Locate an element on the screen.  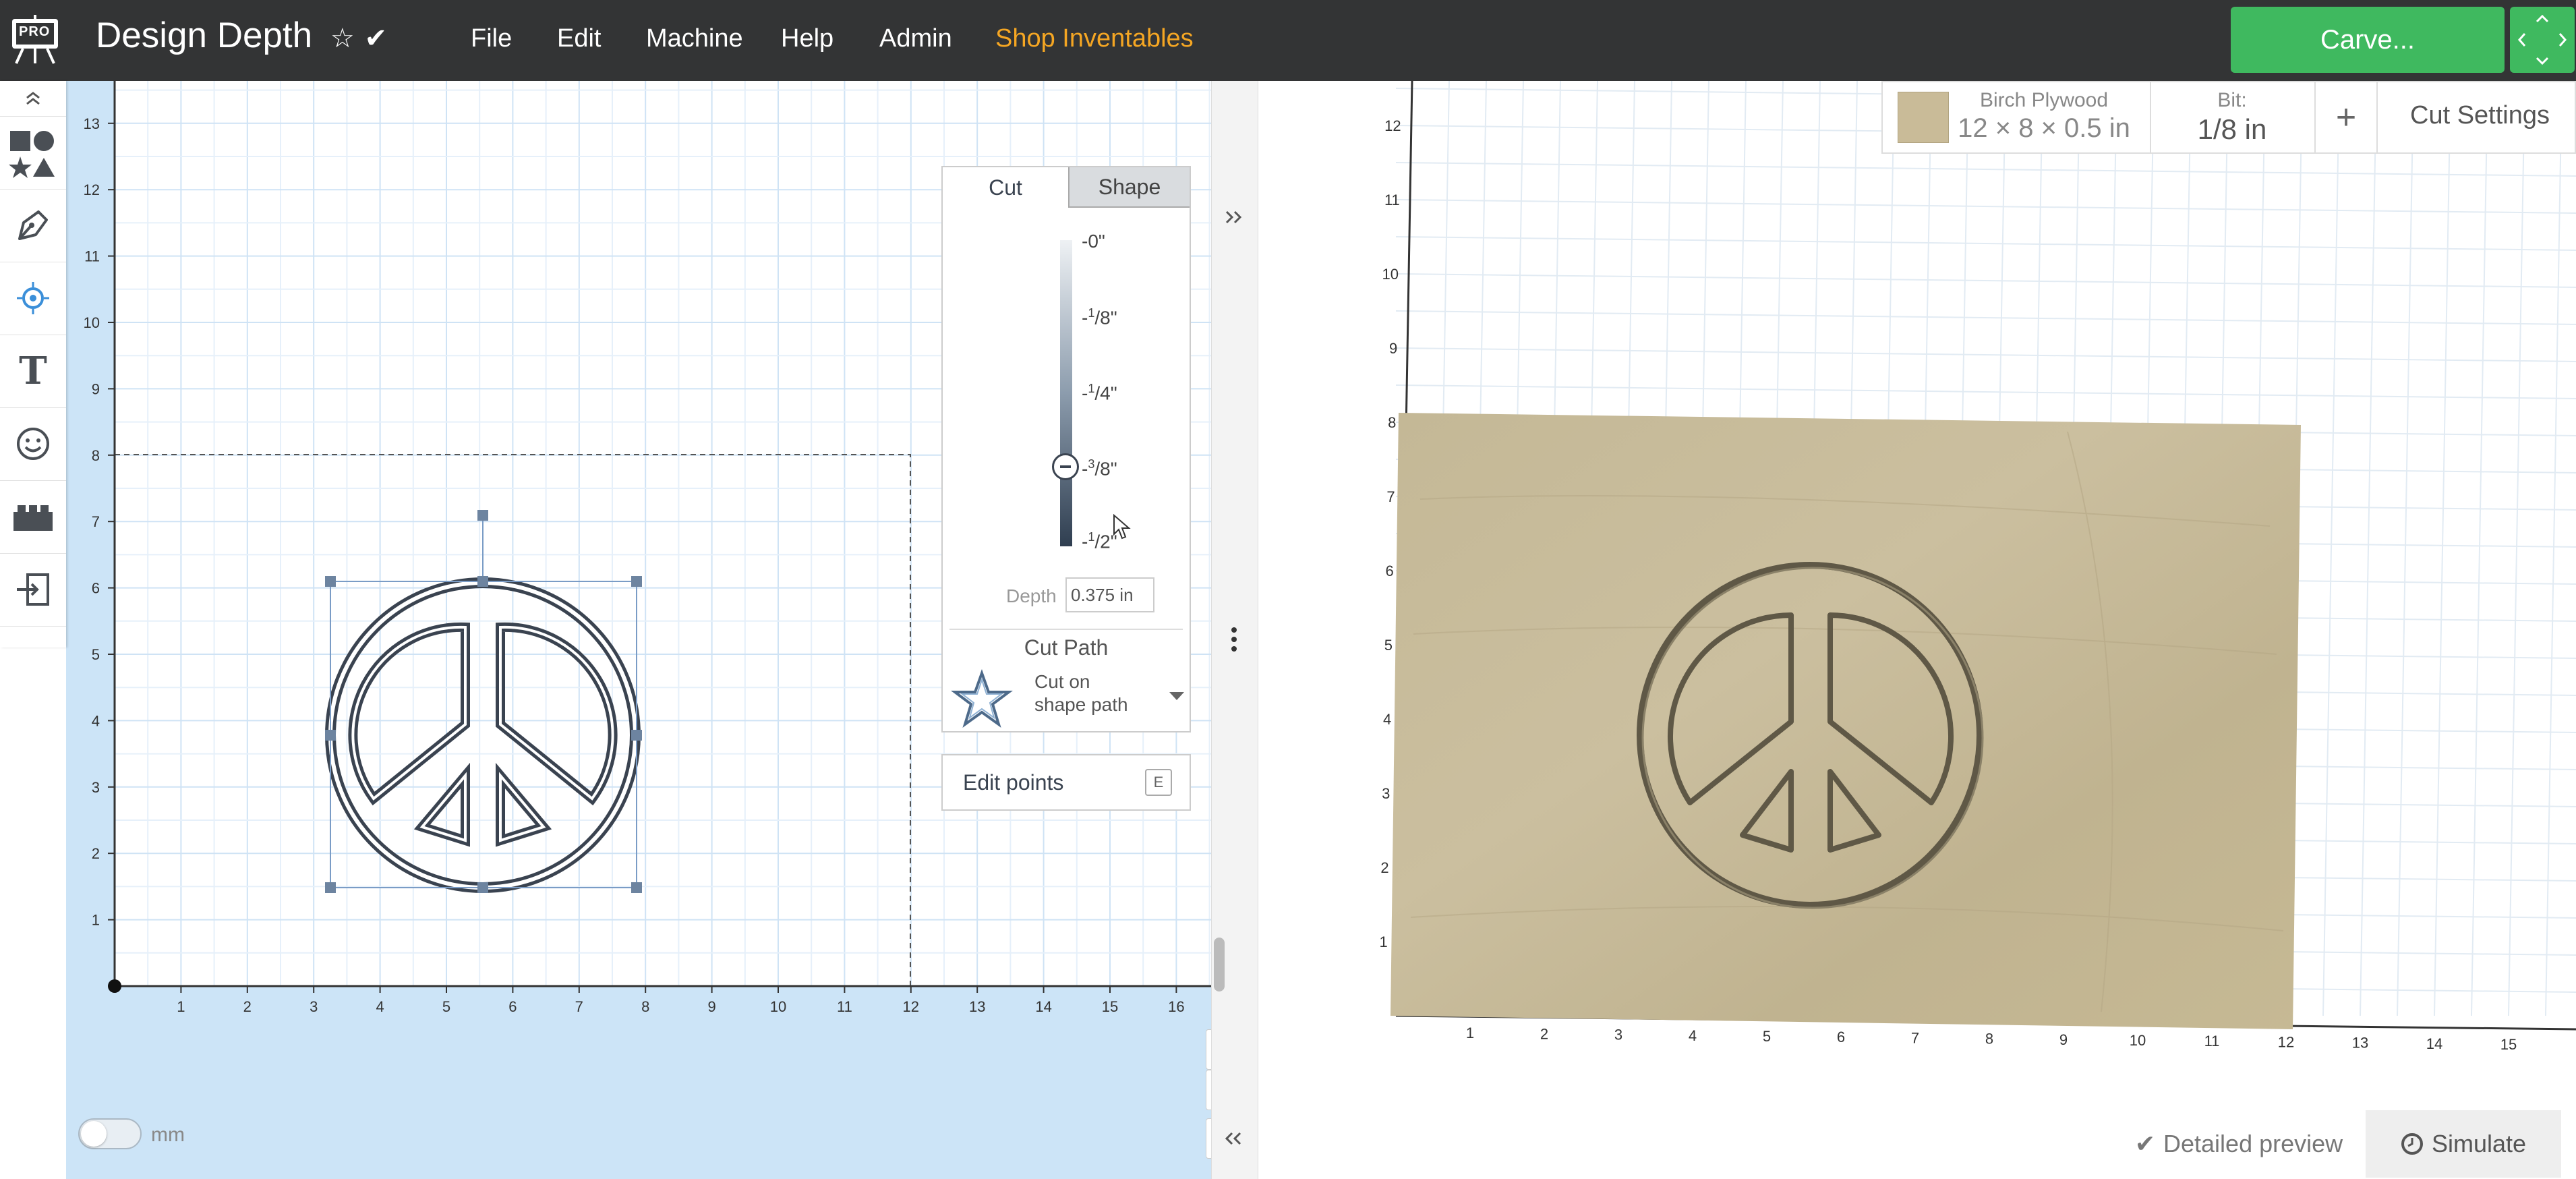
depth-slider is located at coordinates (1066, 393).